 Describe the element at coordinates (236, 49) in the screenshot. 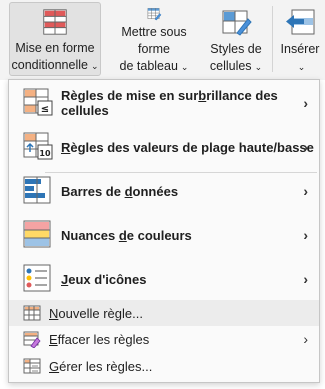

I see `cell-styles-label-1: Styles de` at that location.